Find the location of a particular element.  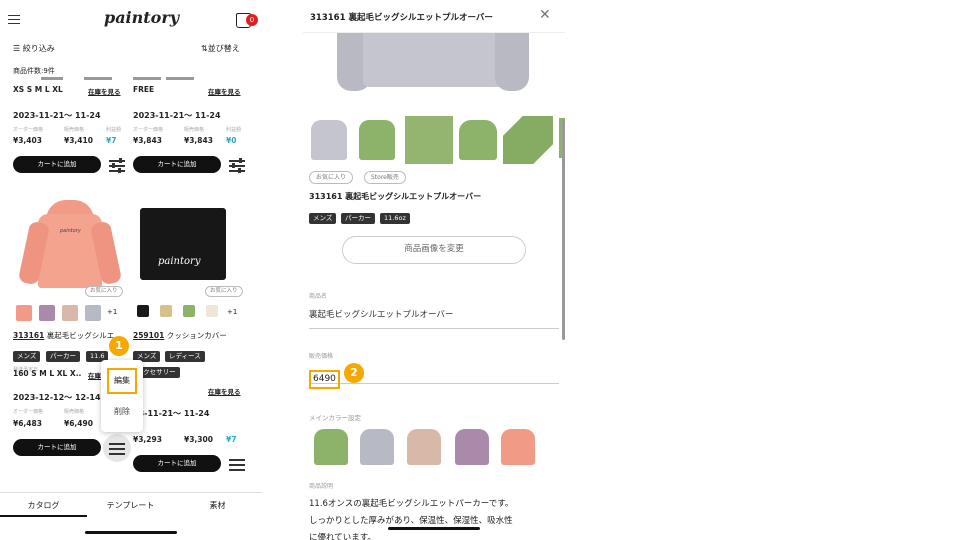

close-icon: ✕ is located at coordinates (545, 15).